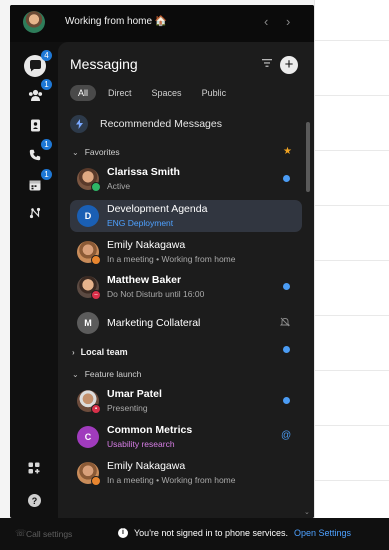 This screenshot has height=550, width=389. What do you see at coordinates (102, 152) in the screenshot?
I see `section-label: Favorites` at bounding box center [102, 152].